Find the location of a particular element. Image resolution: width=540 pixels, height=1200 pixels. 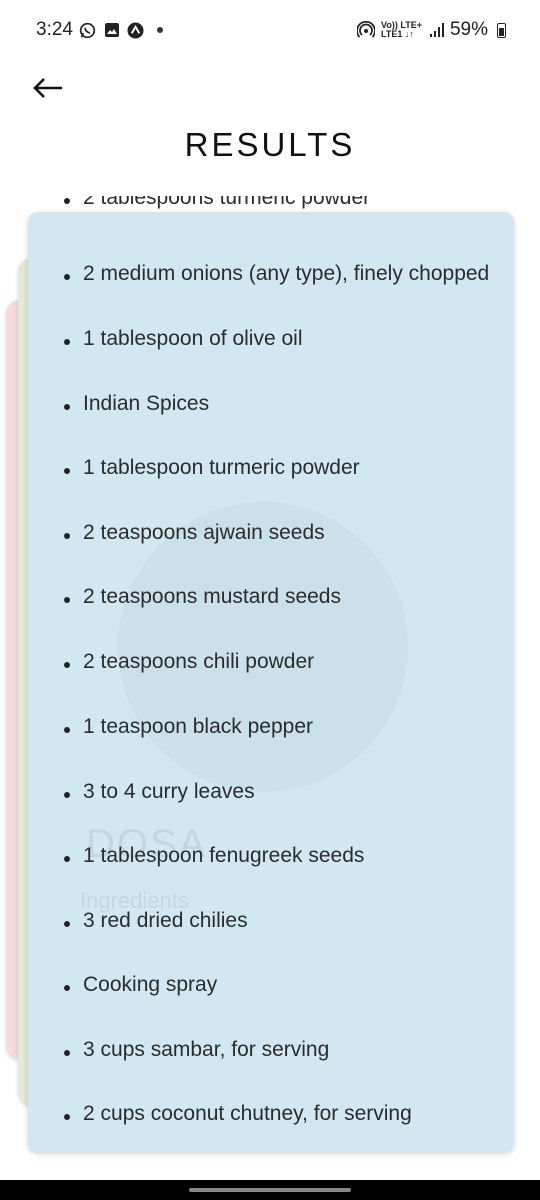

hotspot-icon is located at coordinates (366, 30).